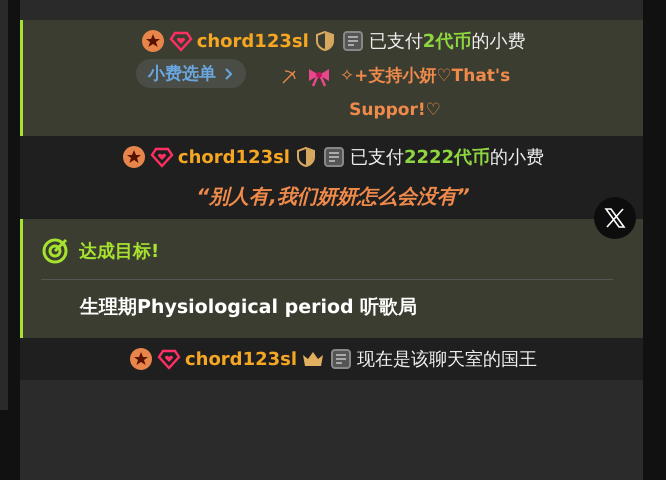 This screenshot has height=480, width=666. Describe the element at coordinates (229, 73) in the screenshot. I see `chevron-icon` at that location.